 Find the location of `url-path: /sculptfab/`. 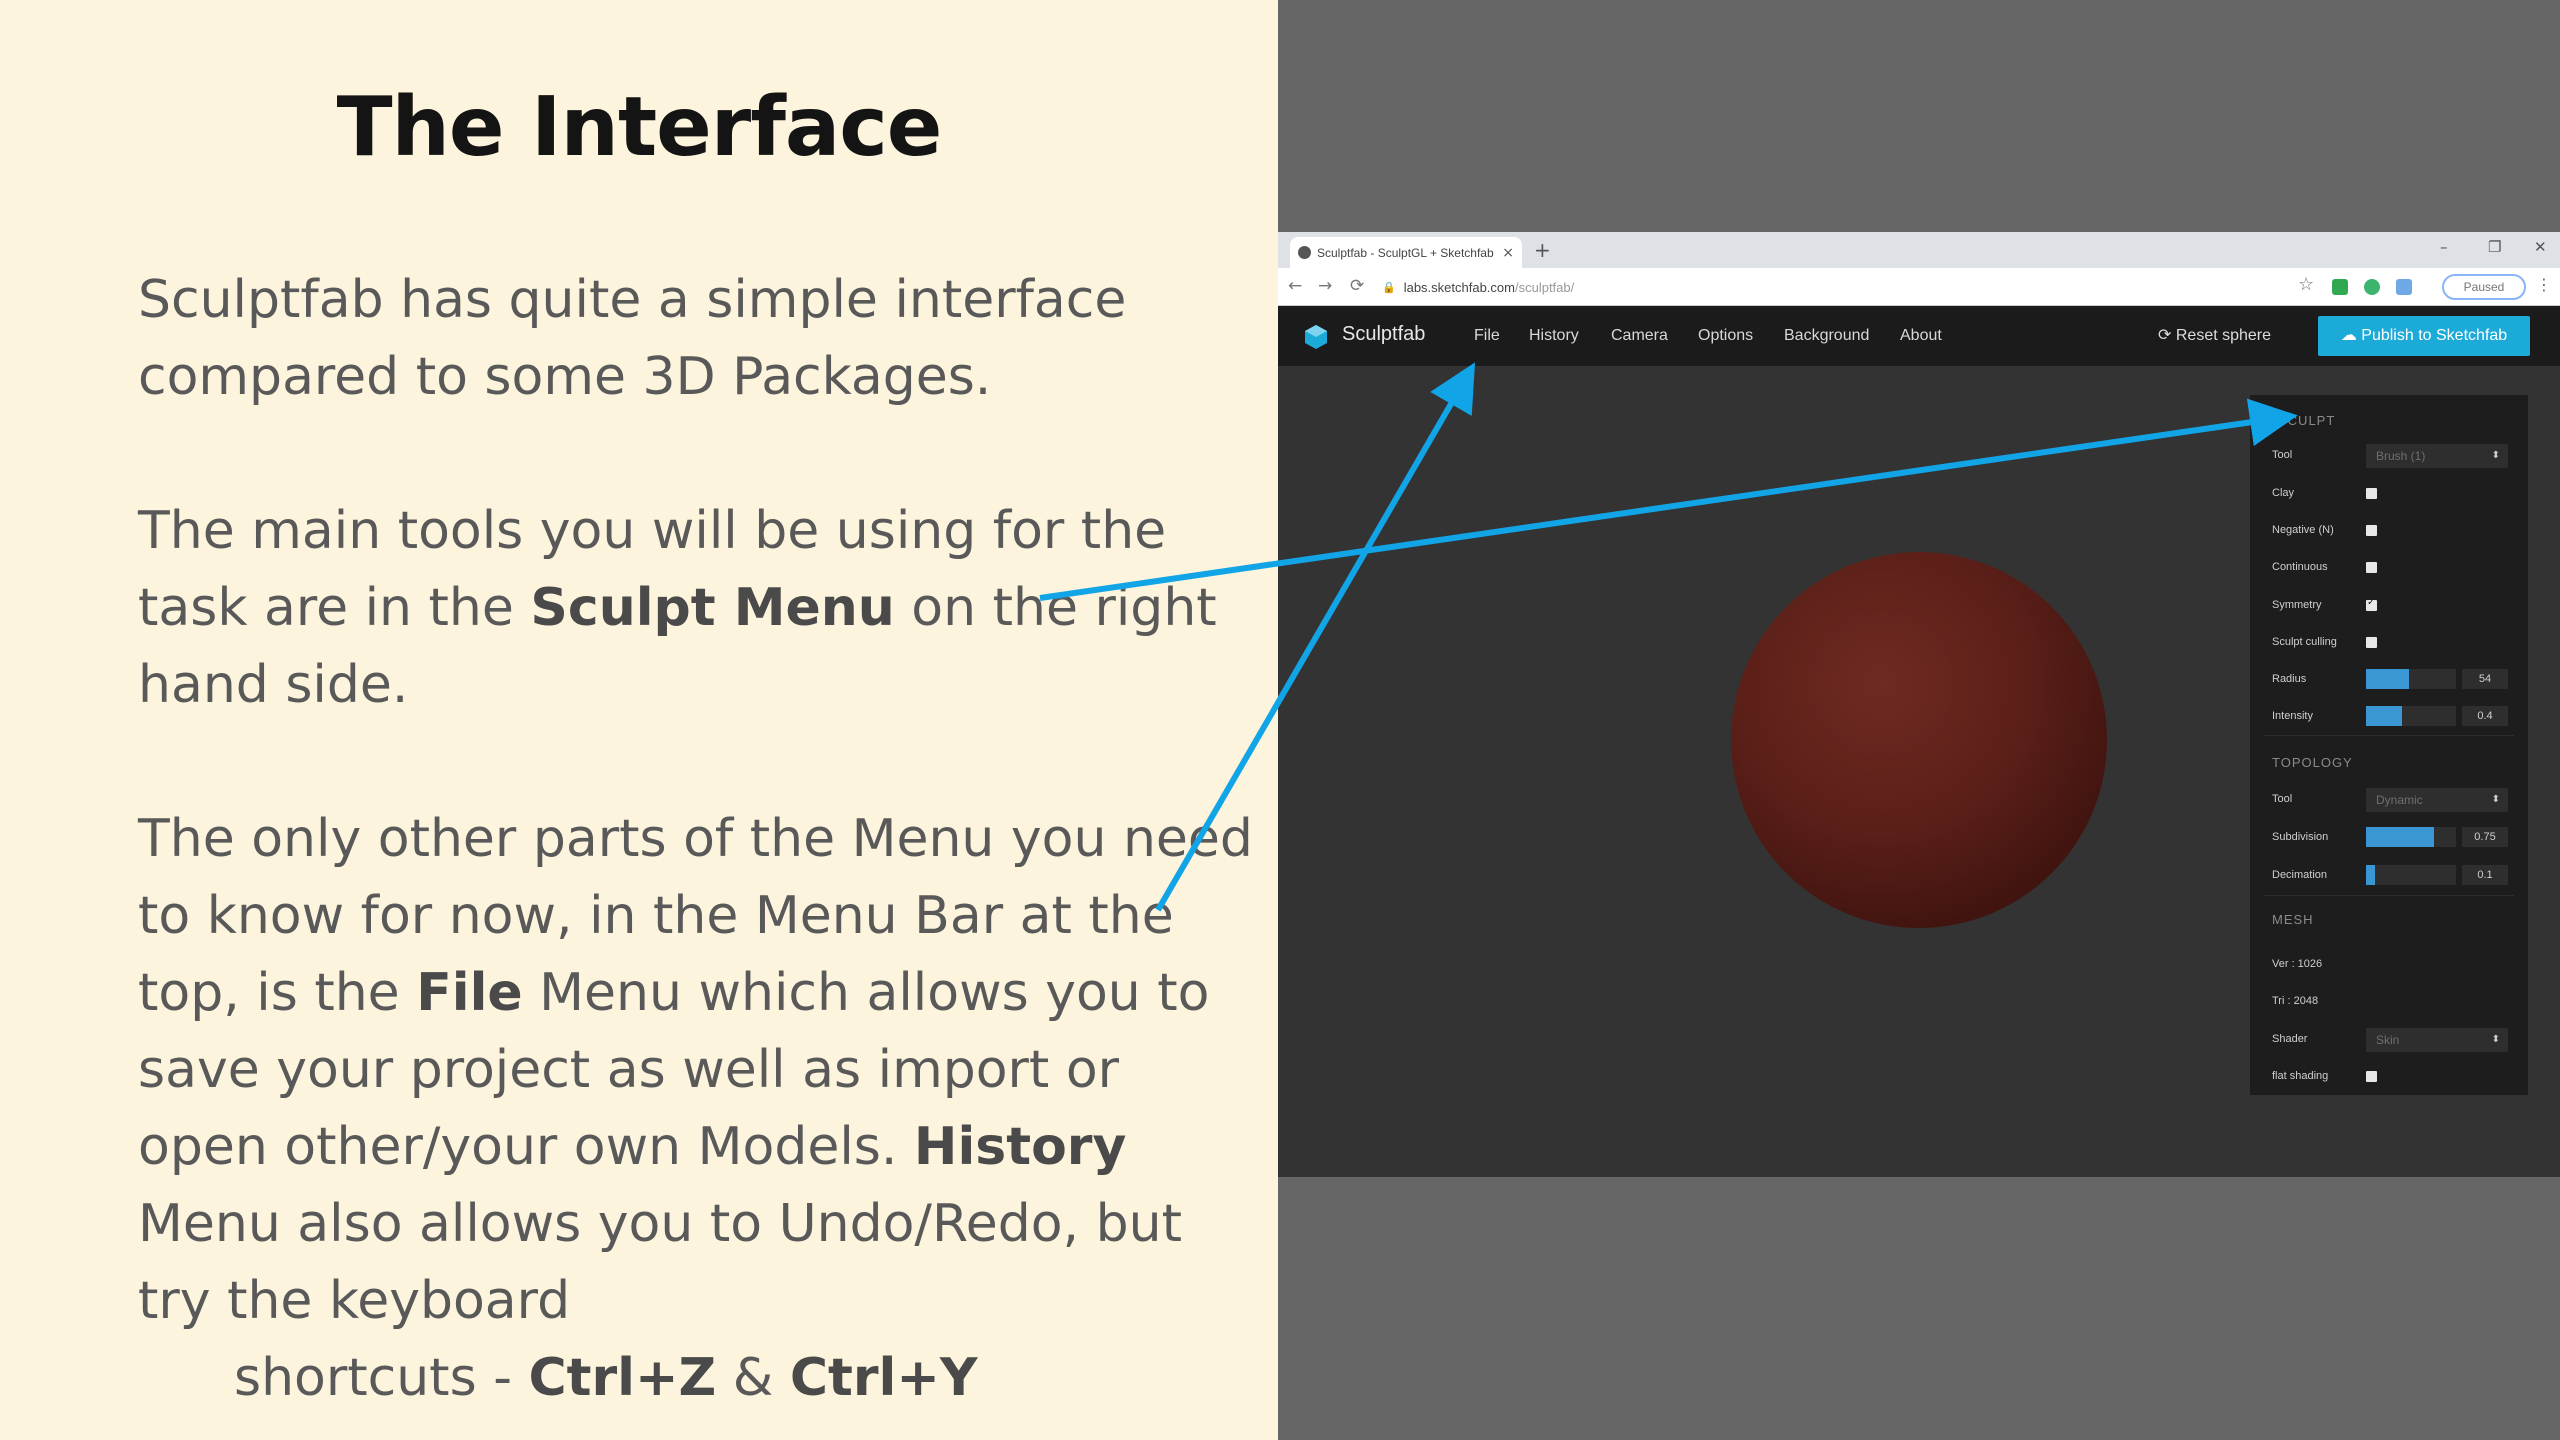

url-path: /sculptfab/ is located at coordinates (1544, 287).